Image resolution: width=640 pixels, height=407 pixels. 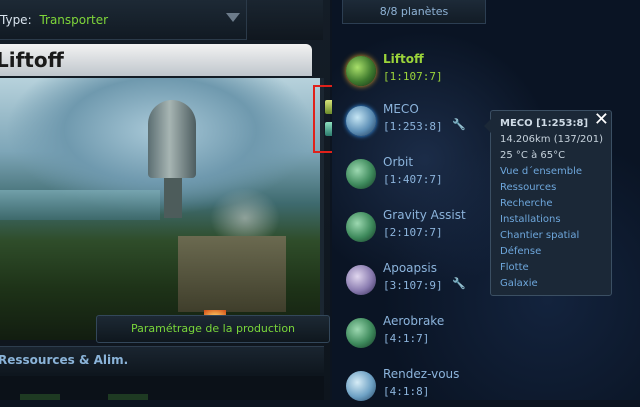 I want to click on planet-item-orbit: Orbit [1:407:7], so click(x=421, y=175).